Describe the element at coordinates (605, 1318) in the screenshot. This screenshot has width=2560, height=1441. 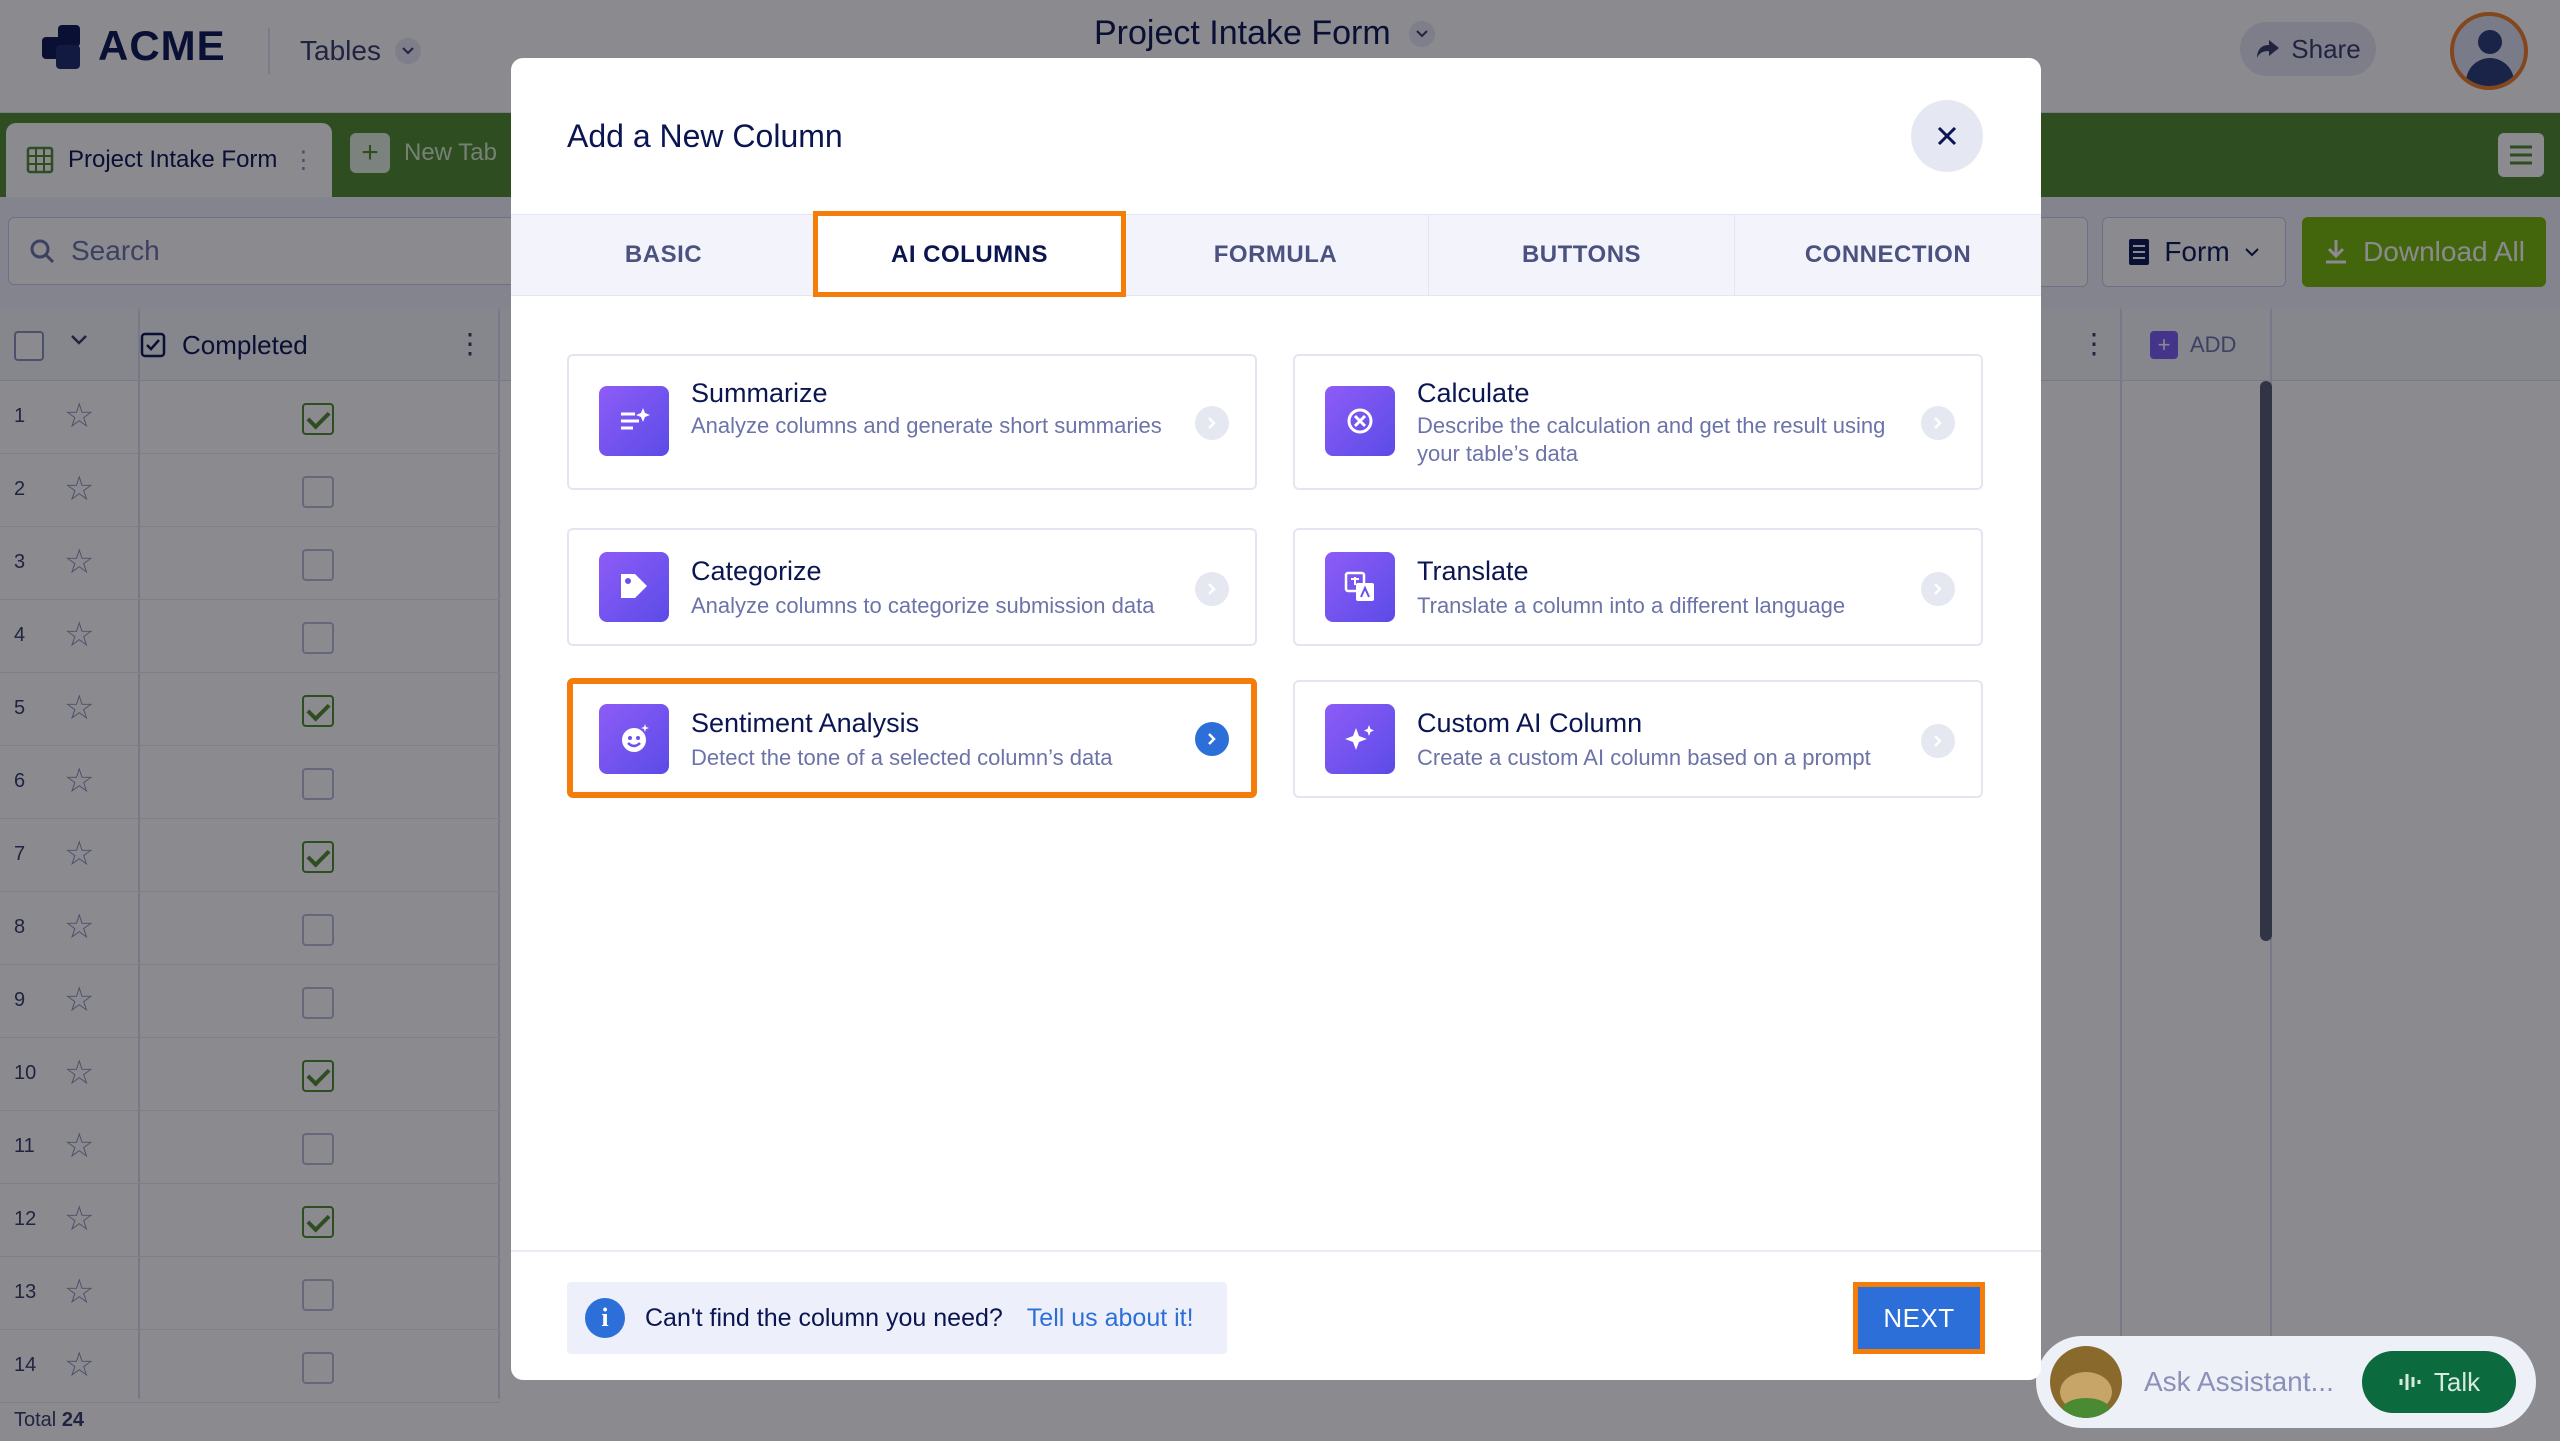
I see `info-icon: i` at that location.